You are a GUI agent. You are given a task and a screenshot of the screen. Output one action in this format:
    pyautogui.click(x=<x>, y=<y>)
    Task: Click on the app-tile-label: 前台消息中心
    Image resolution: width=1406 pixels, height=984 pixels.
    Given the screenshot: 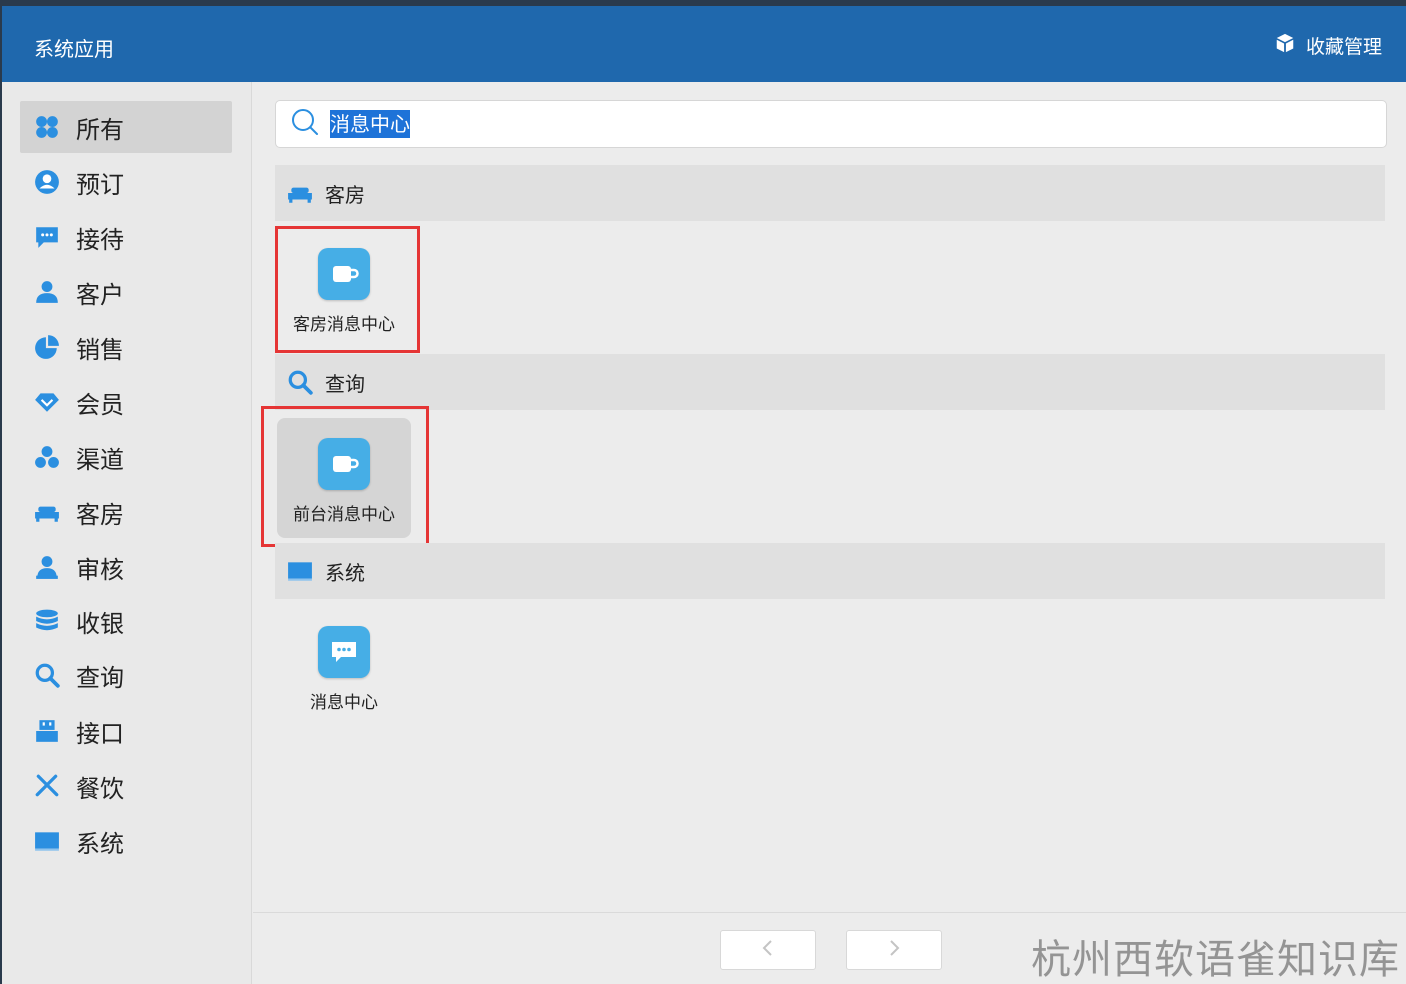 What is the action you would take?
    pyautogui.click(x=344, y=515)
    